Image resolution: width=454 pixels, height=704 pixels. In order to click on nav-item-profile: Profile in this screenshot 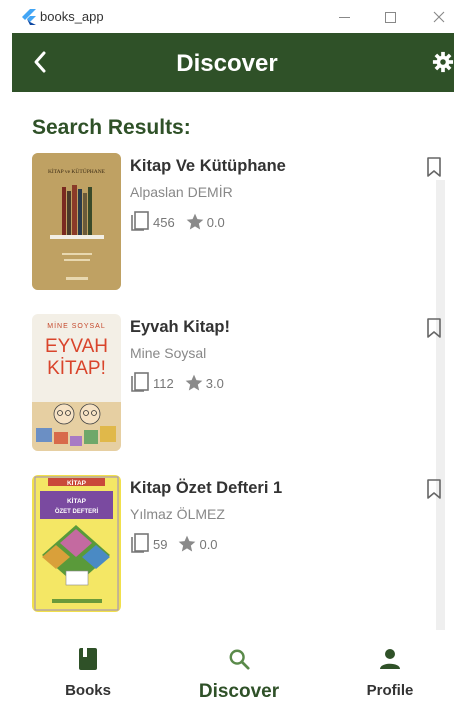, I will do `click(390, 667)`.